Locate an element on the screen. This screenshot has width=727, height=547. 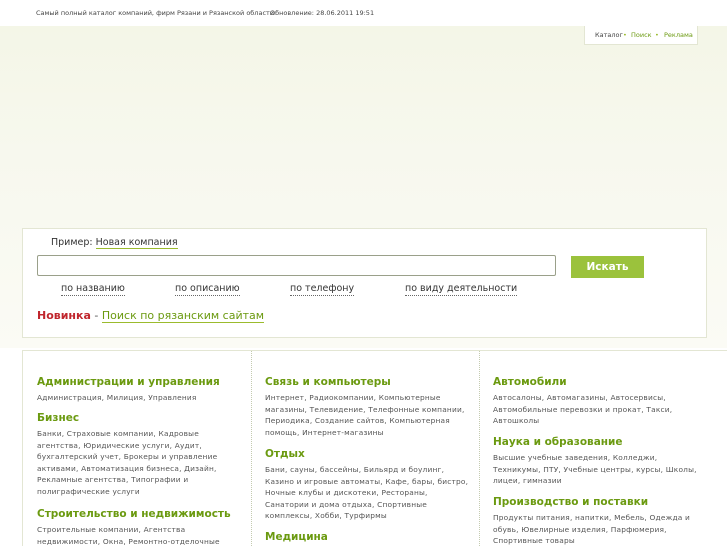
category-production: Производство и поставки is located at coordinates (570, 502).